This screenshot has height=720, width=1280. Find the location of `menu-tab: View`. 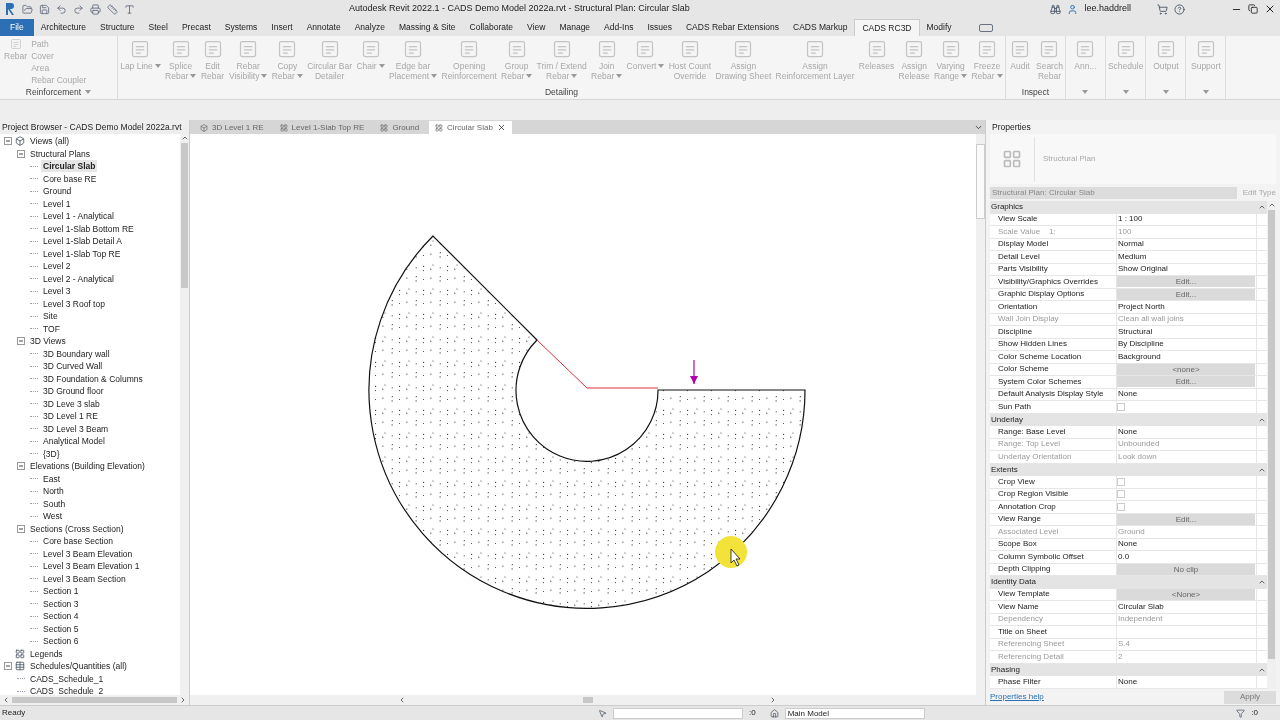

menu-tab: View is located at coordinates (536, 27).